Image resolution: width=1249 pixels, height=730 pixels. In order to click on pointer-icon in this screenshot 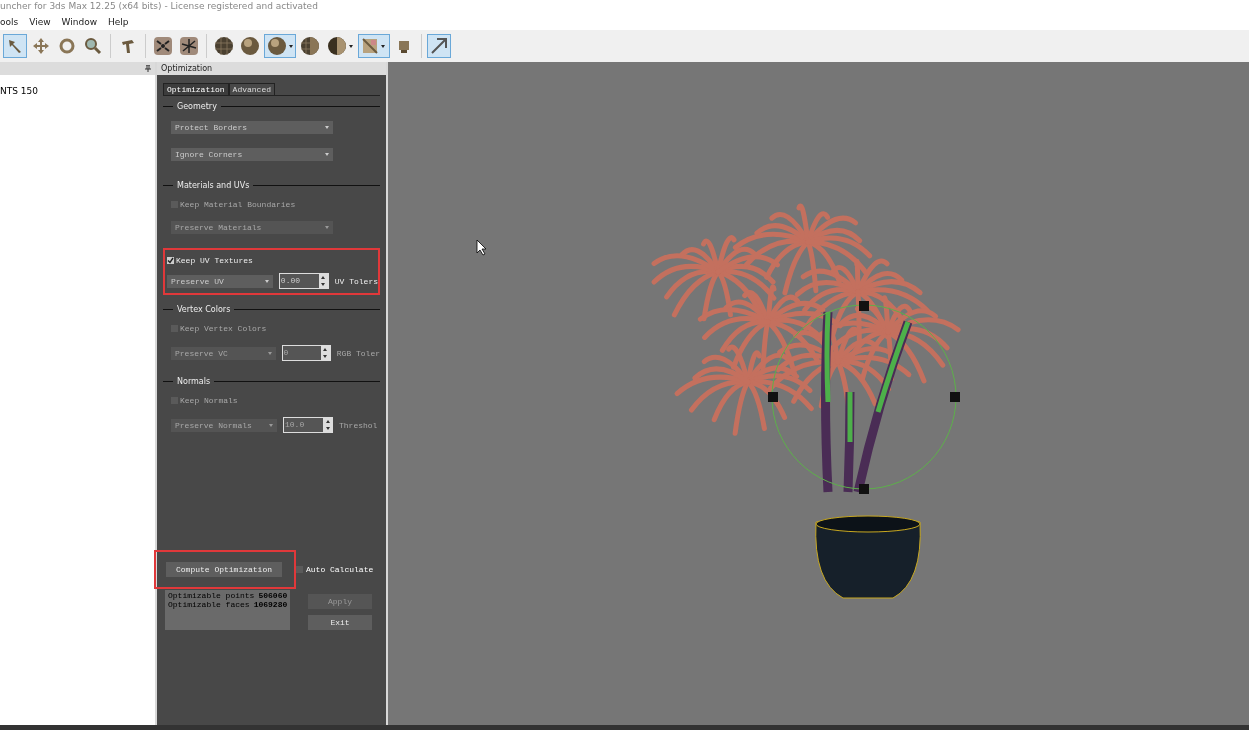, I will do `click(15, 46)`.